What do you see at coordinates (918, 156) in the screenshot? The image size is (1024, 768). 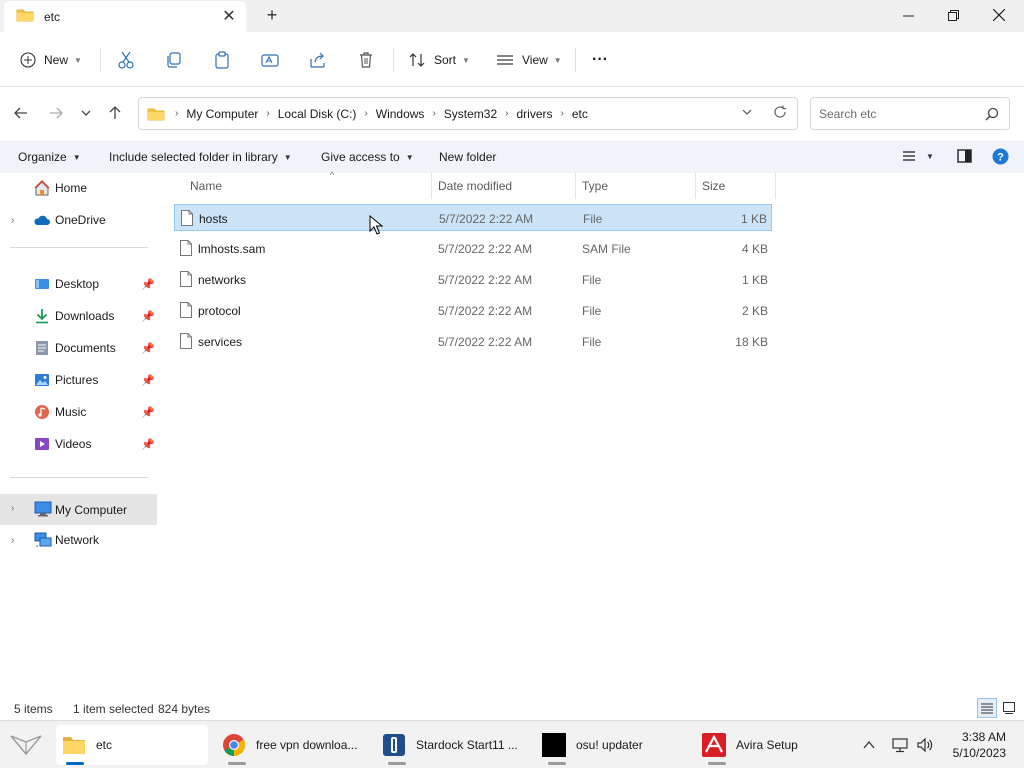 I see `change-view-button: ▼` at bounding box center [918, 156].